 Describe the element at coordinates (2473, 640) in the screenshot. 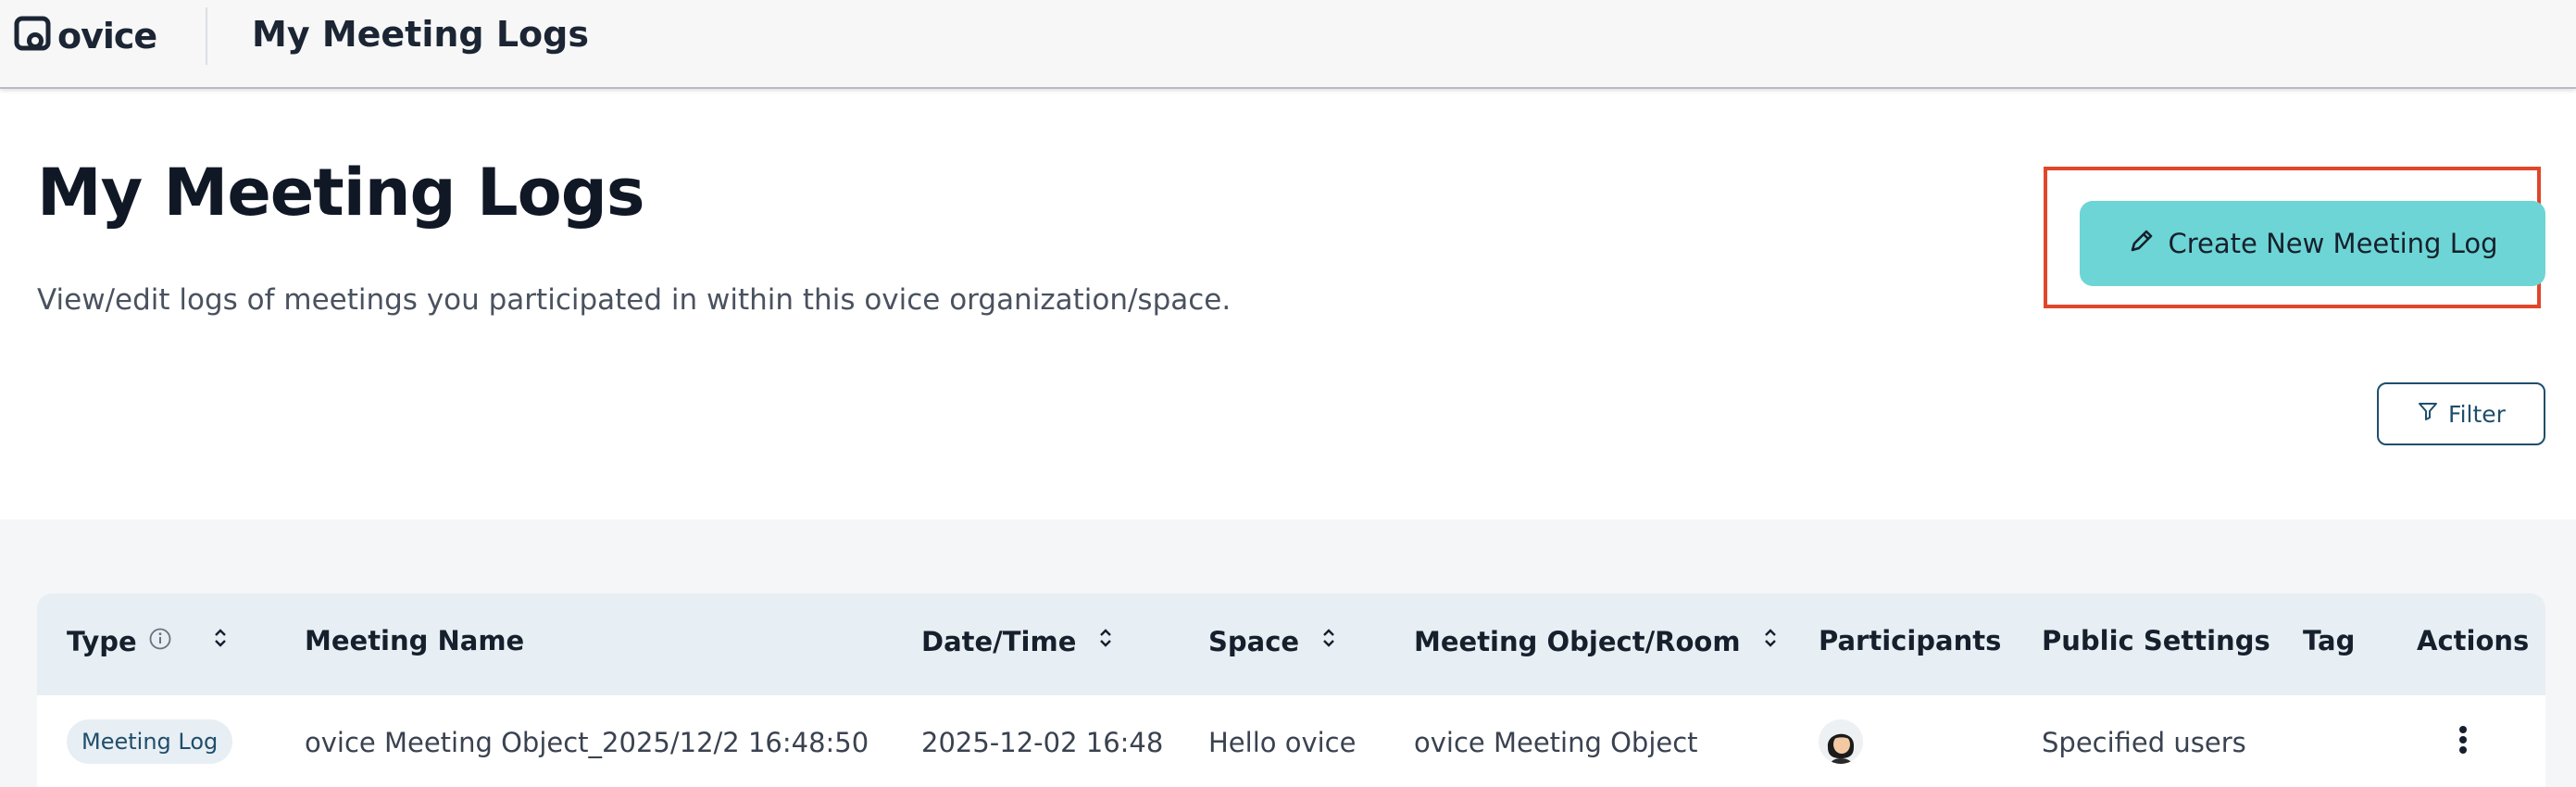

I see `column-header-actions: Actions` at that location.